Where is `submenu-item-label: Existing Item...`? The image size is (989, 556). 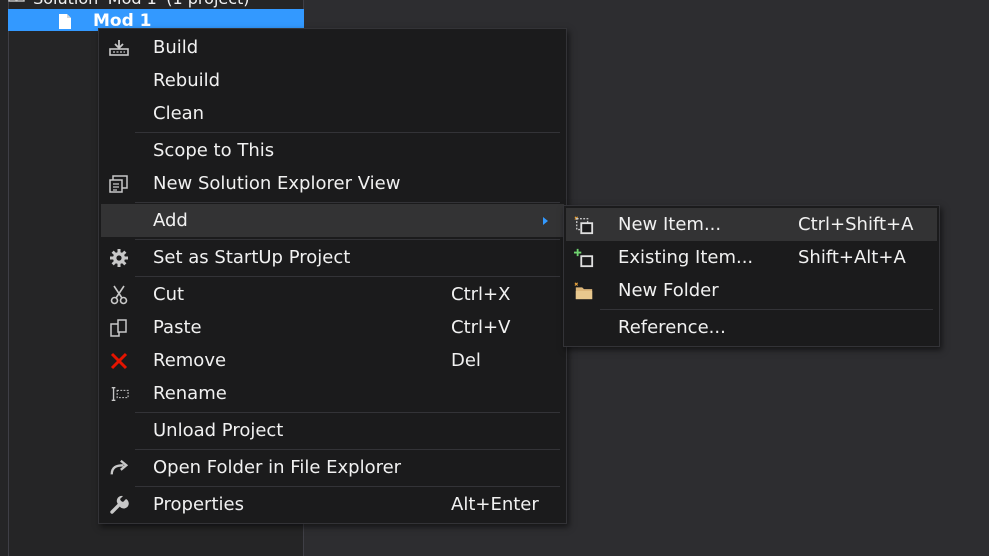 submenu-item-label: Existing Item... is located at coordinates (686, 257).